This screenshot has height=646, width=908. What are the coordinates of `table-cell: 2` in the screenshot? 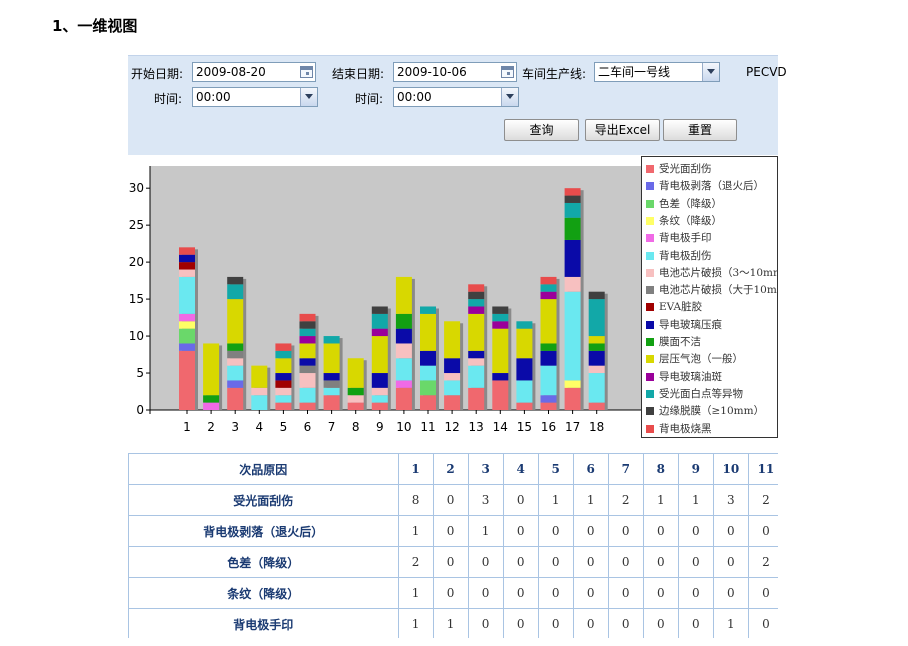 It's located at (762, 500).